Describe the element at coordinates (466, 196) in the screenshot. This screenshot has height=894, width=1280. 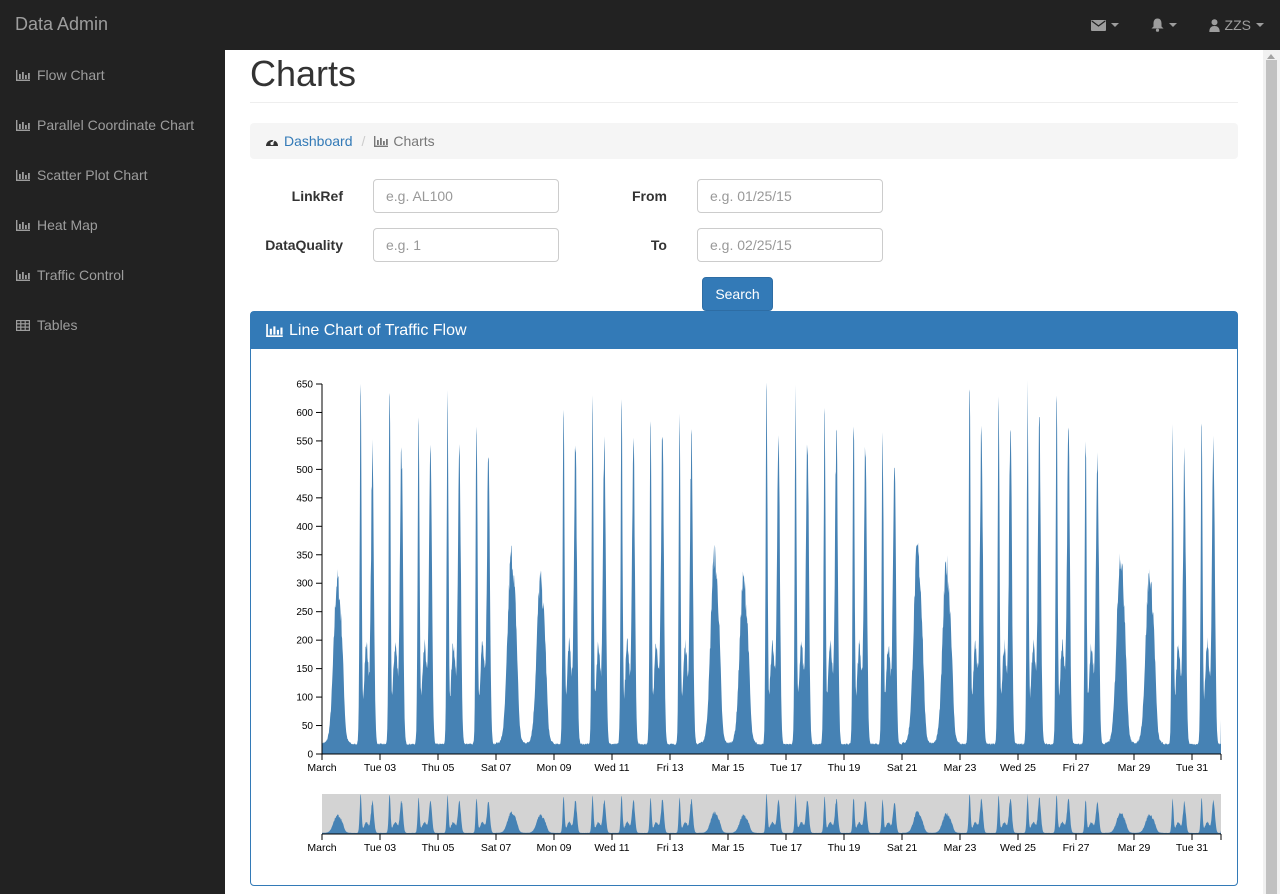
I see `linkref-input` at that location.